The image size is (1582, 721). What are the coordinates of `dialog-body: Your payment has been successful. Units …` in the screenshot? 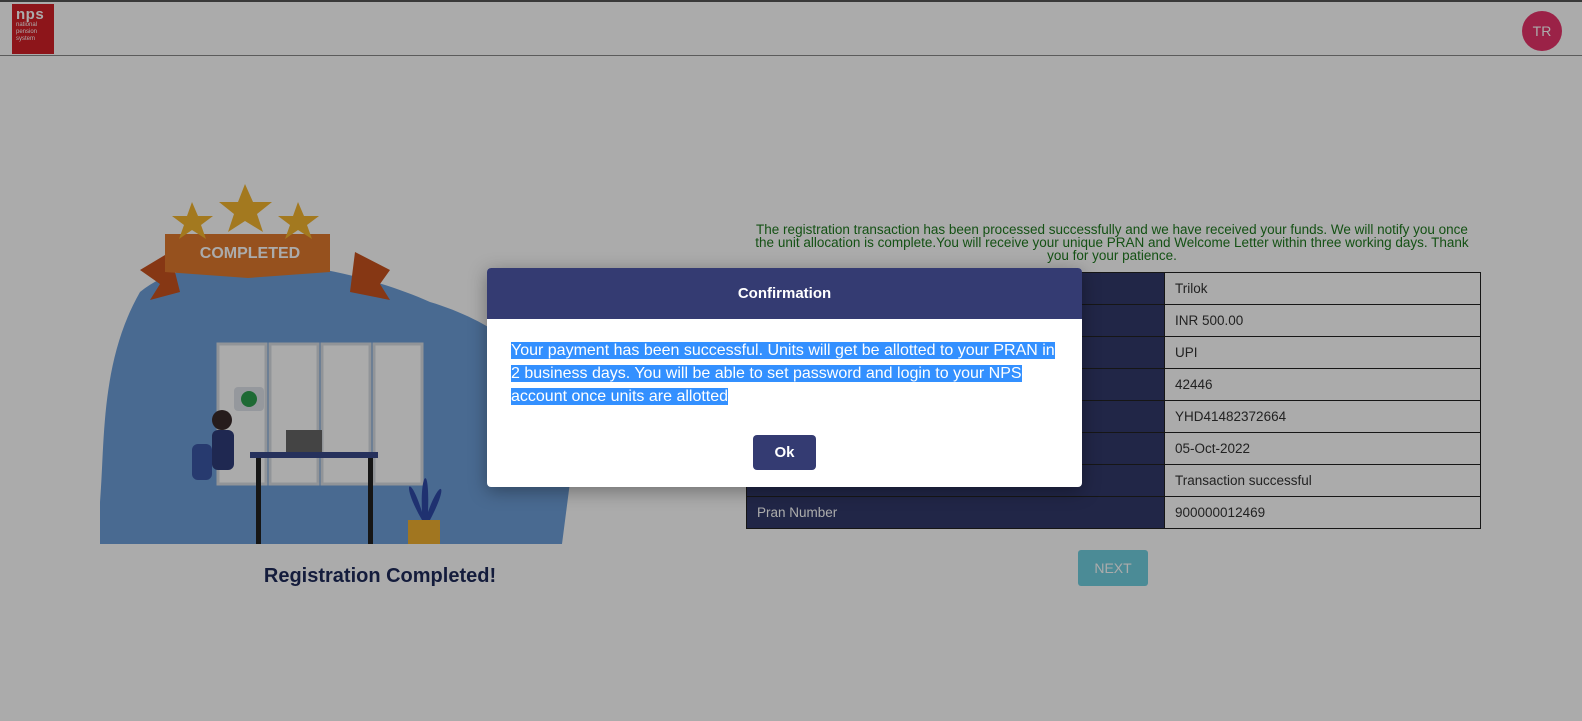 It's located at (784, 366).